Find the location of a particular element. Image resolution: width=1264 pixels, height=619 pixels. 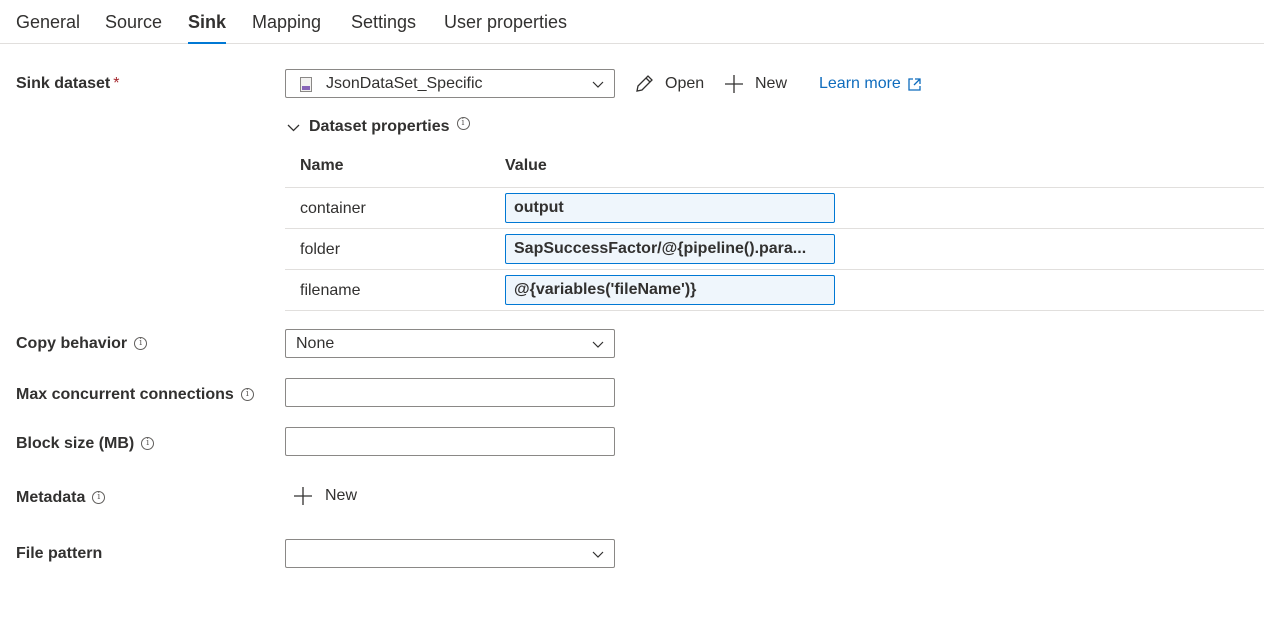

learn-more-link: Learn more is located at coordinates (870, 84).